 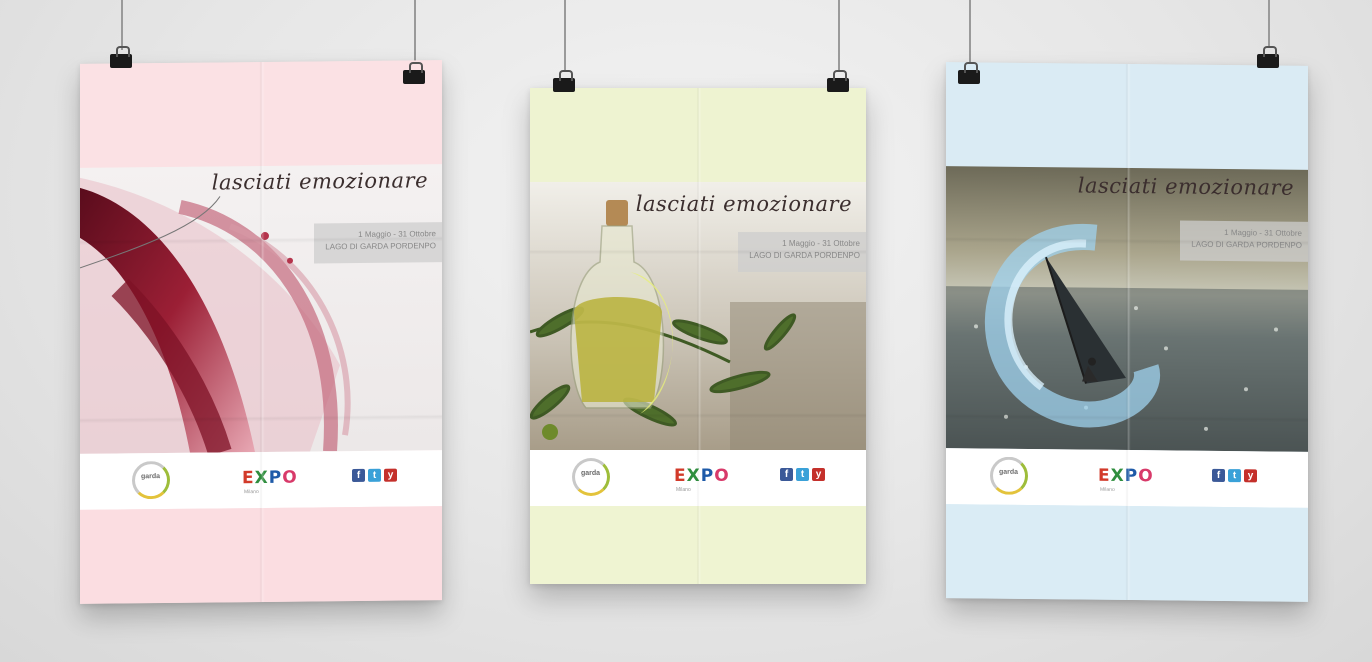 I want to click on poster-date-line: 1 Maggio - 31 Ottobre, so click(x=821, y=243).